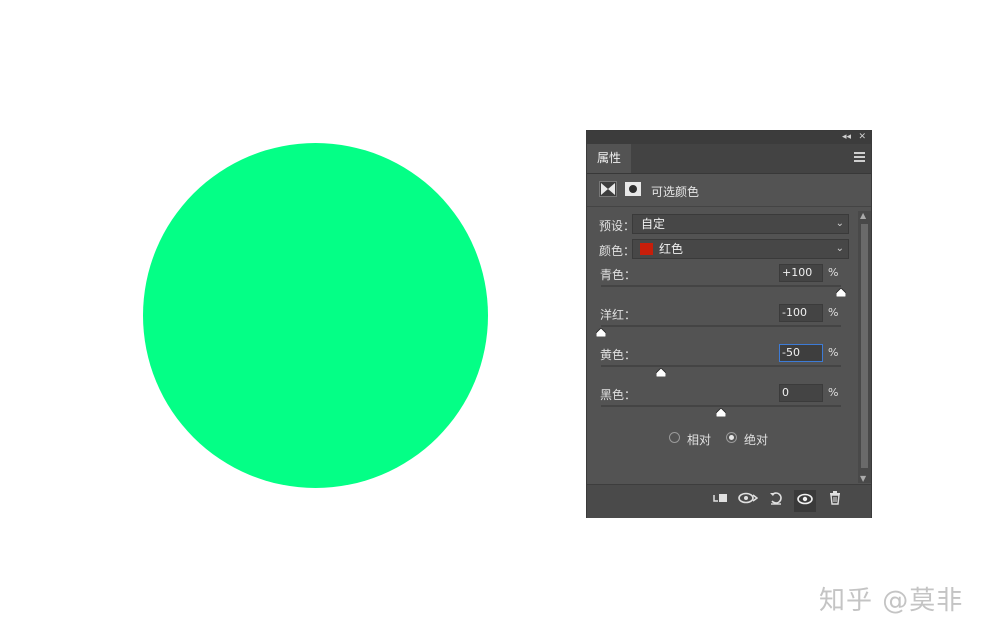 The height and width of the screenshot is (640, 1003). Describe the element at coordinates (699, 440) in the screenshot. I see `relative-label: 相对` at that location.